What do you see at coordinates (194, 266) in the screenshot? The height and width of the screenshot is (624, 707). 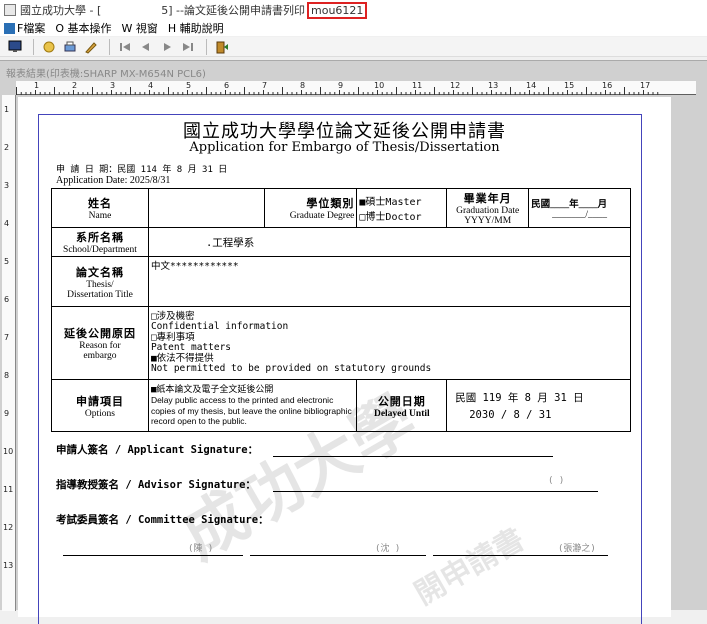 I see `thesis-value: 中文************` at bounding box center [194, 266].